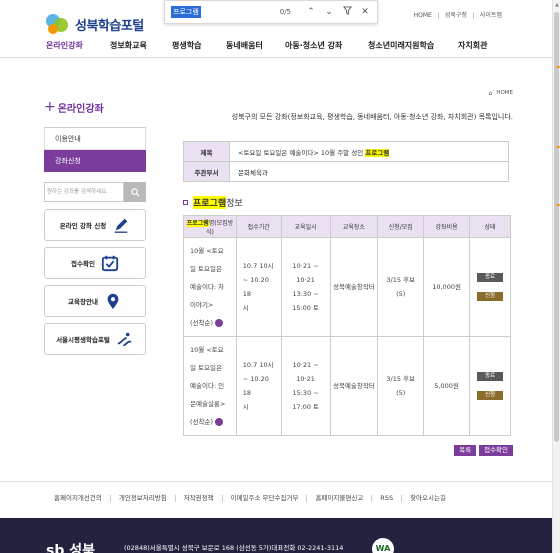 This screenshot has height=553, width=560. I want to click on square-bullet-icon, so click(185, 202).